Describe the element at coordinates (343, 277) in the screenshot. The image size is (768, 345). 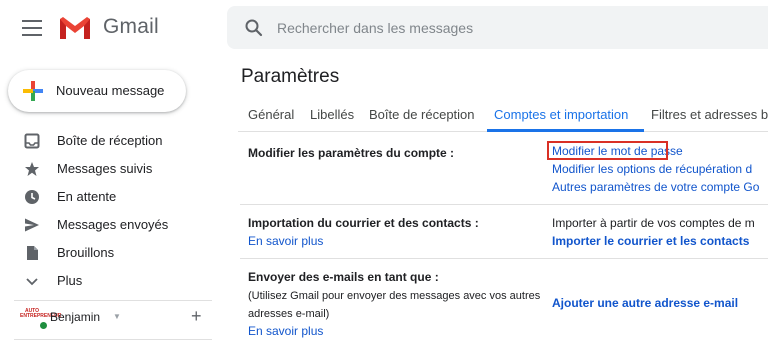
I see `send-as-label: Envoyer des e-mails en tant que :` at that location.